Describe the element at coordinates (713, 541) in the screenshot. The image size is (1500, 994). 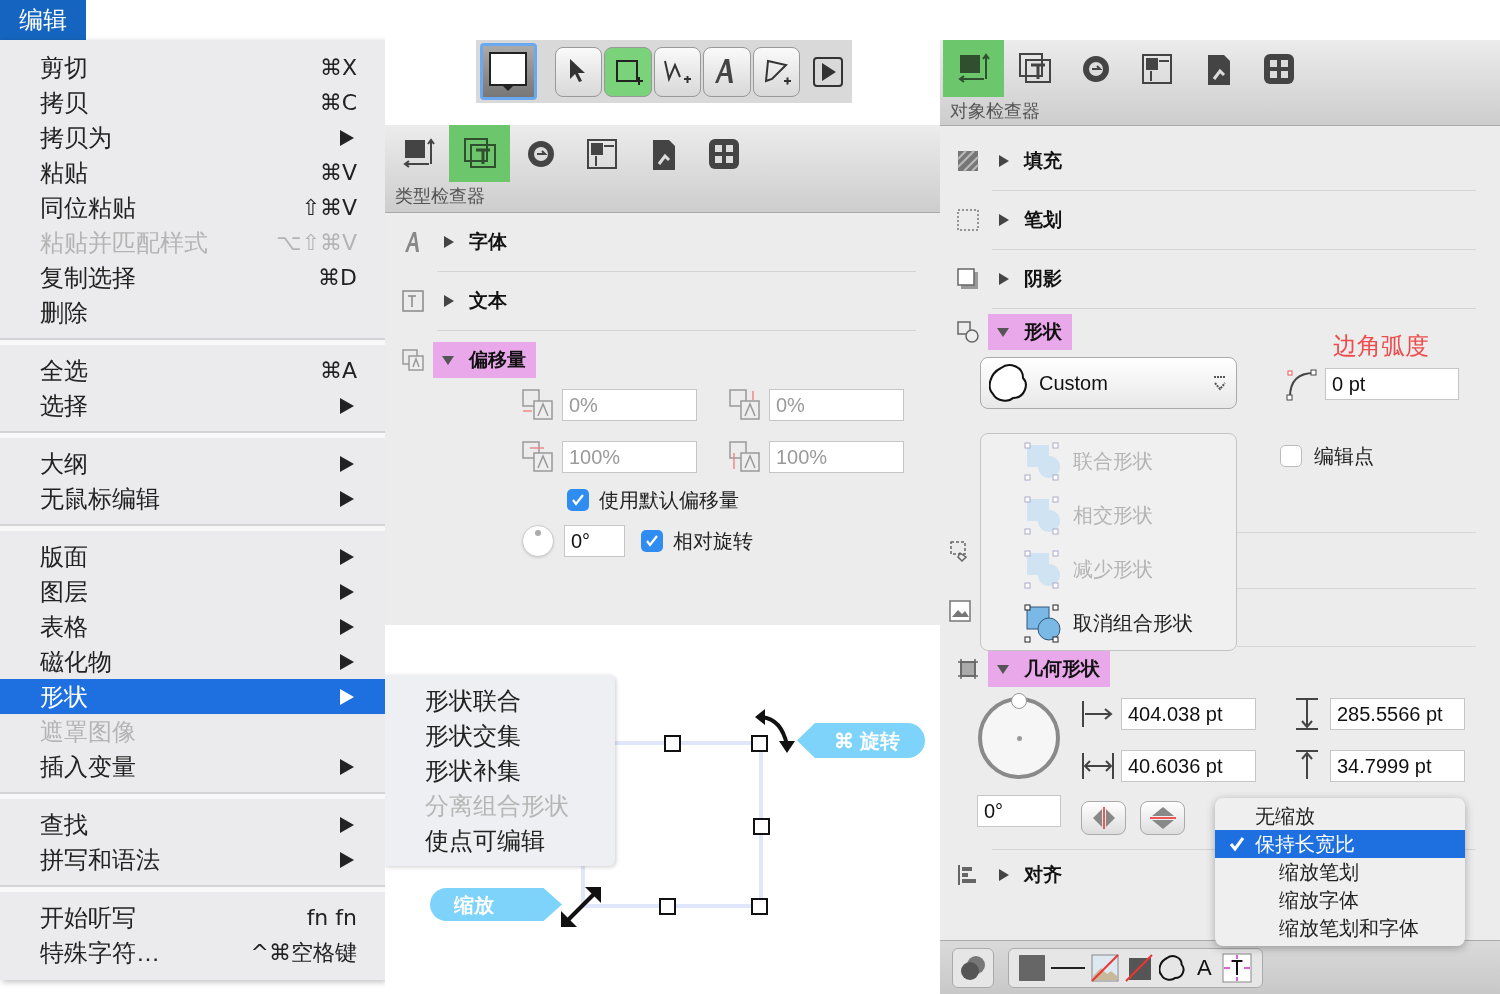
I see `checkbox-label: 相对旋转` at that location.